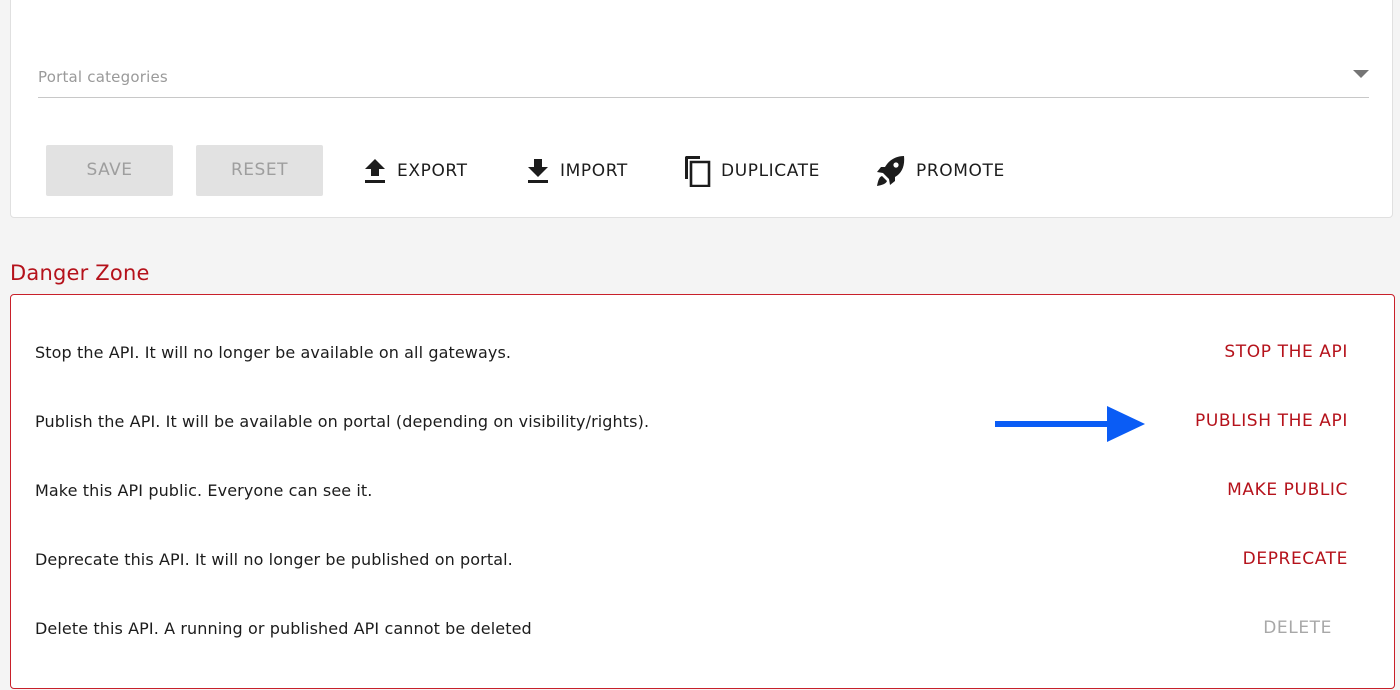 The image size is (1400, 690). I want to click on portal-categories-placeholder: Portal categories, so click(103, 77).